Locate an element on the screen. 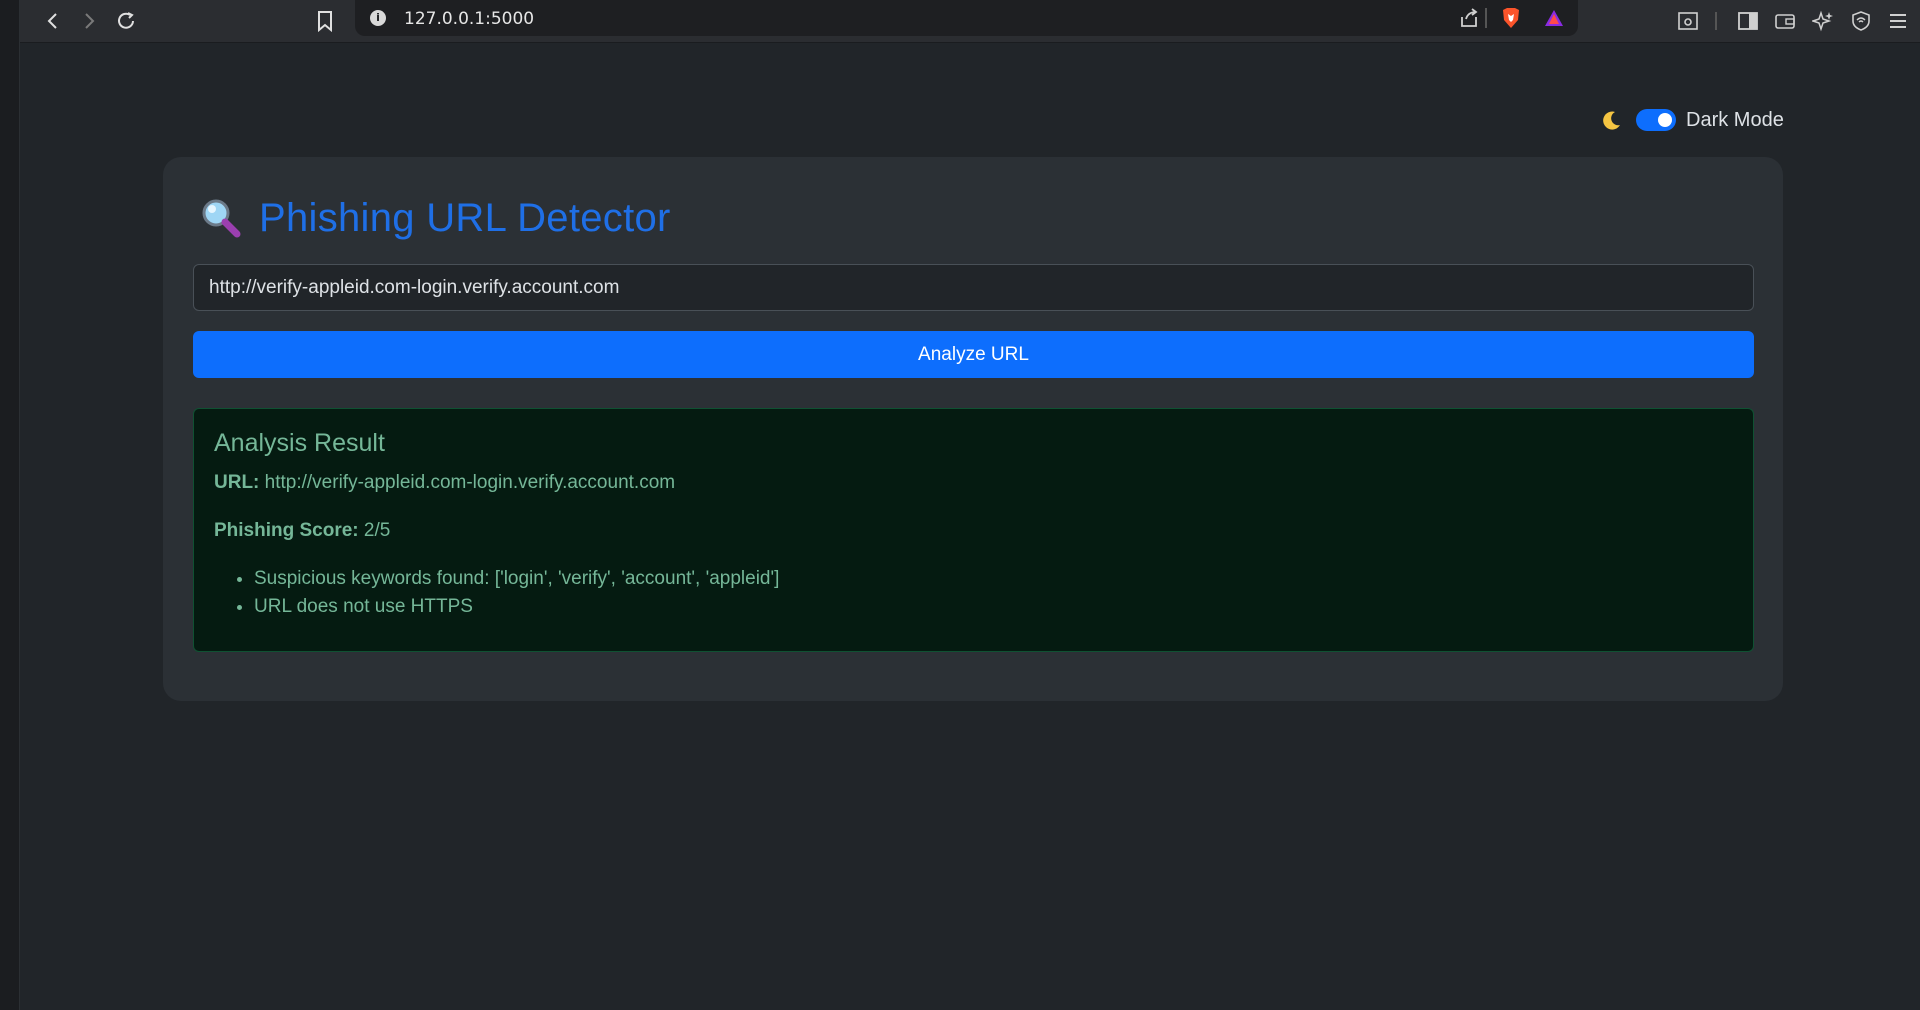 The image size is (1920, 1010). moon-icon is located at coordinates (1611, 120).